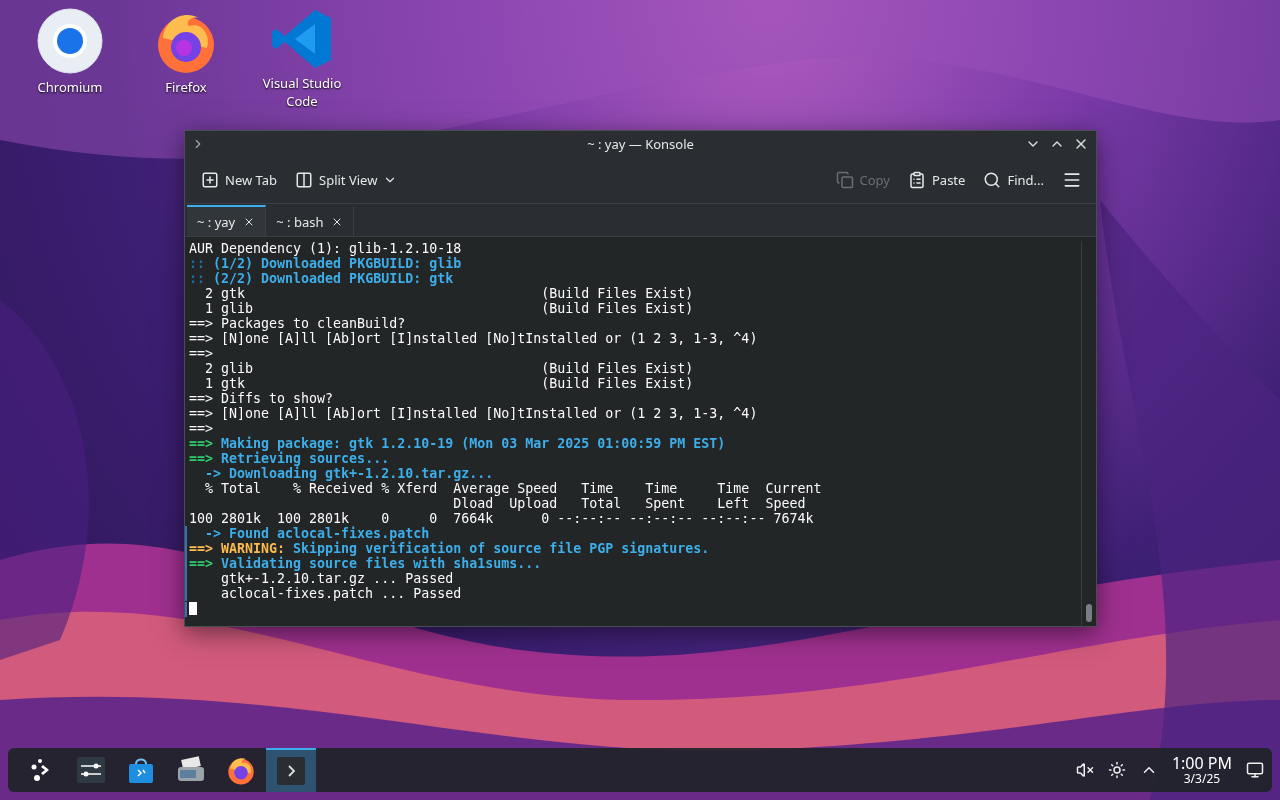 The width and height of the screenshot is (1280, 800). Describe the element at coordinates (501, 518) in the screenshot. I see `terminal-line: 100 2801k 100 2801k 0 0 7664k 0 --:--:-- --:--:-- --:--:-- 7674k` at that location.